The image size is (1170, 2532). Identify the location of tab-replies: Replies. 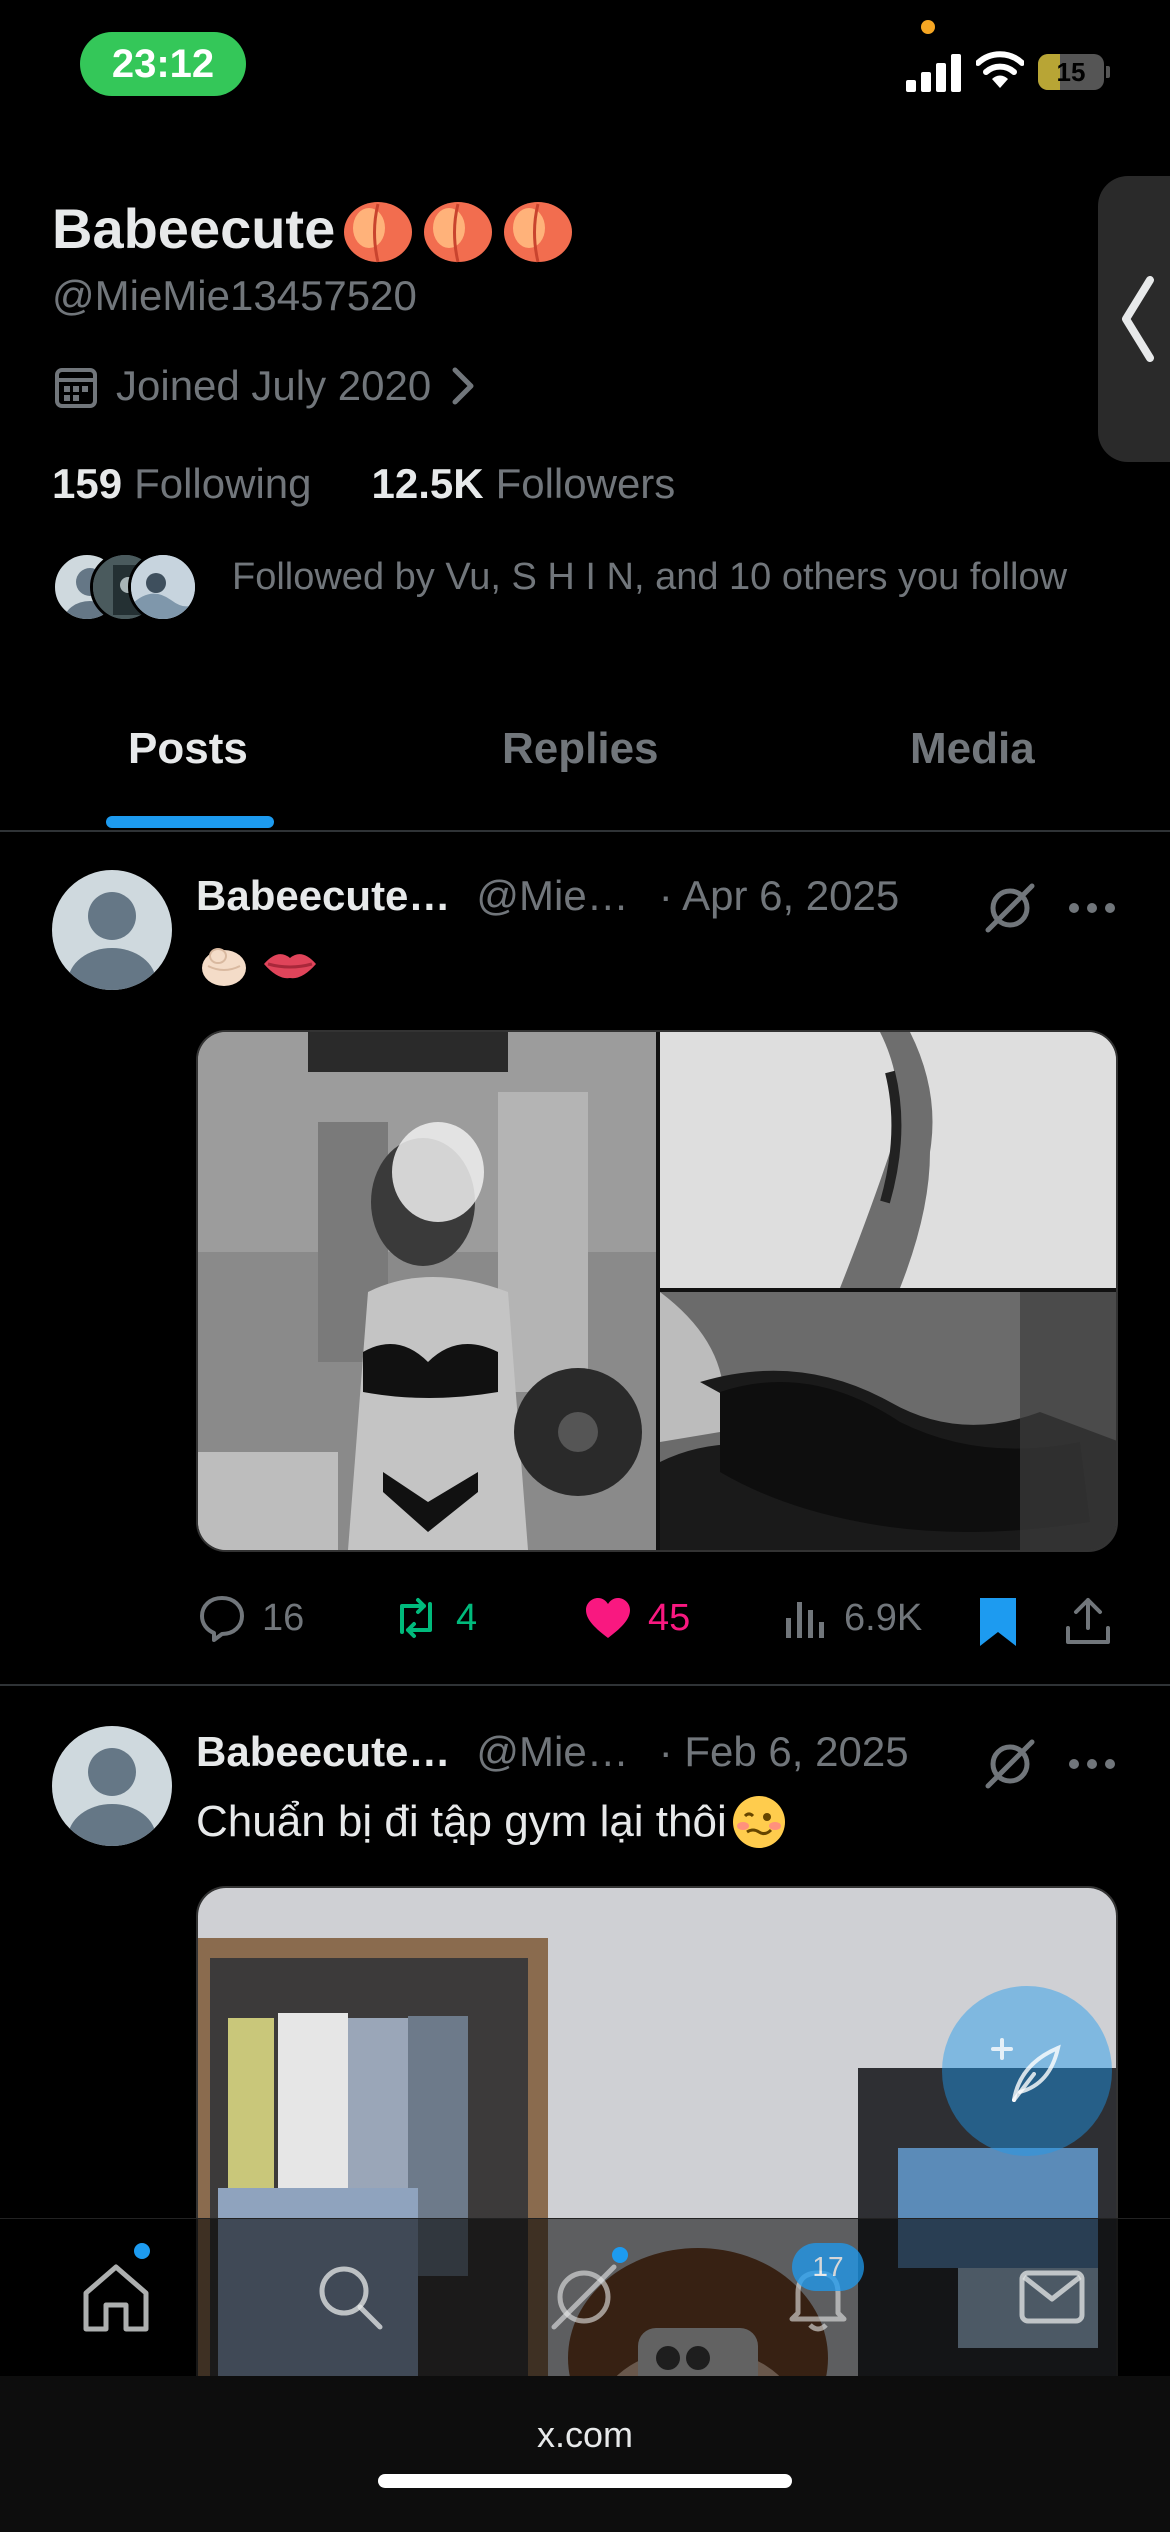
(580, 749).